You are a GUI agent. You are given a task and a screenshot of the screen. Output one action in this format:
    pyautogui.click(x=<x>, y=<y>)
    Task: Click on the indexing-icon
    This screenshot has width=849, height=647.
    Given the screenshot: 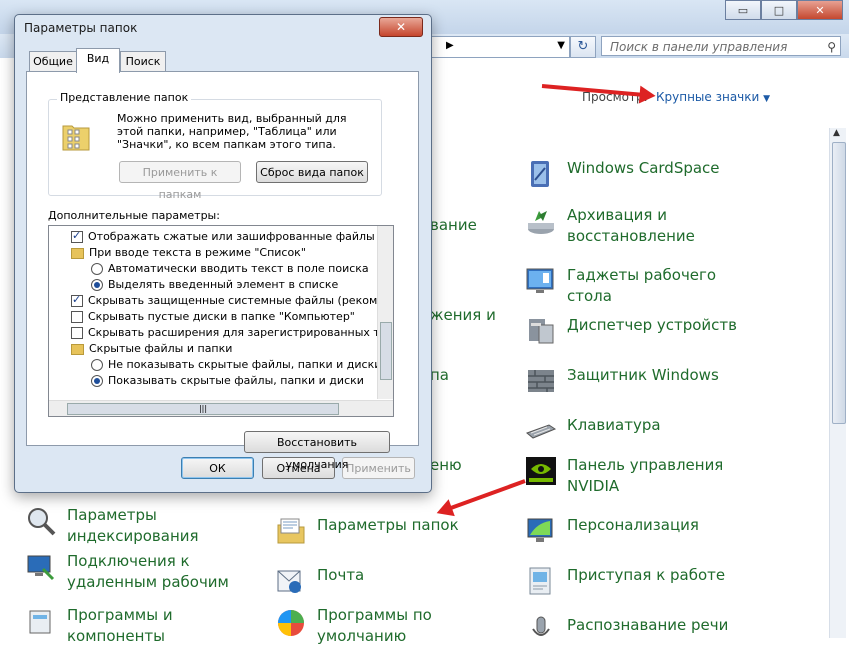 What is the action you would take?
    pyautogui.click(x=42, y=522)
    